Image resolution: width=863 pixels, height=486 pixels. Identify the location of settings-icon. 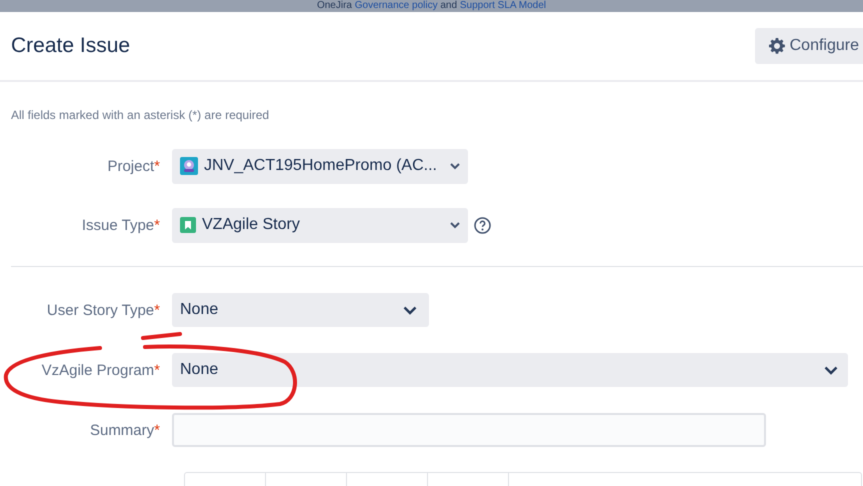
(776, 46).